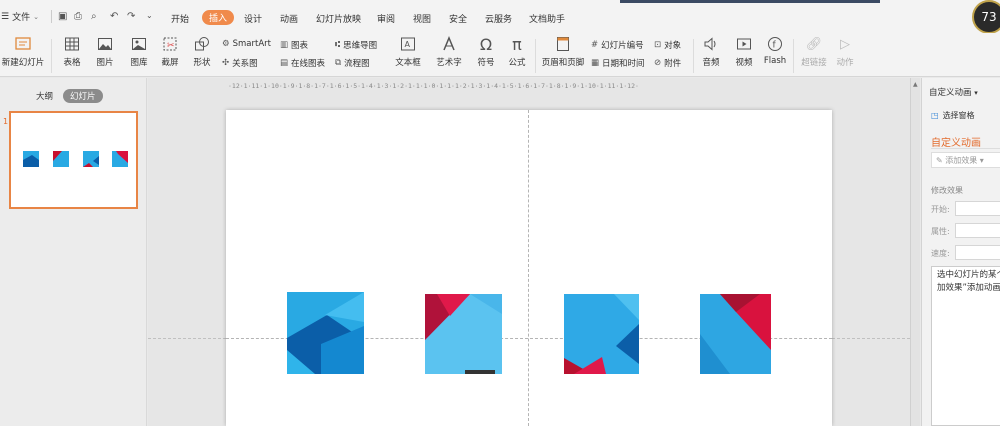  I want to click on select-pane-label: 选择窗格, so click(958, 115).